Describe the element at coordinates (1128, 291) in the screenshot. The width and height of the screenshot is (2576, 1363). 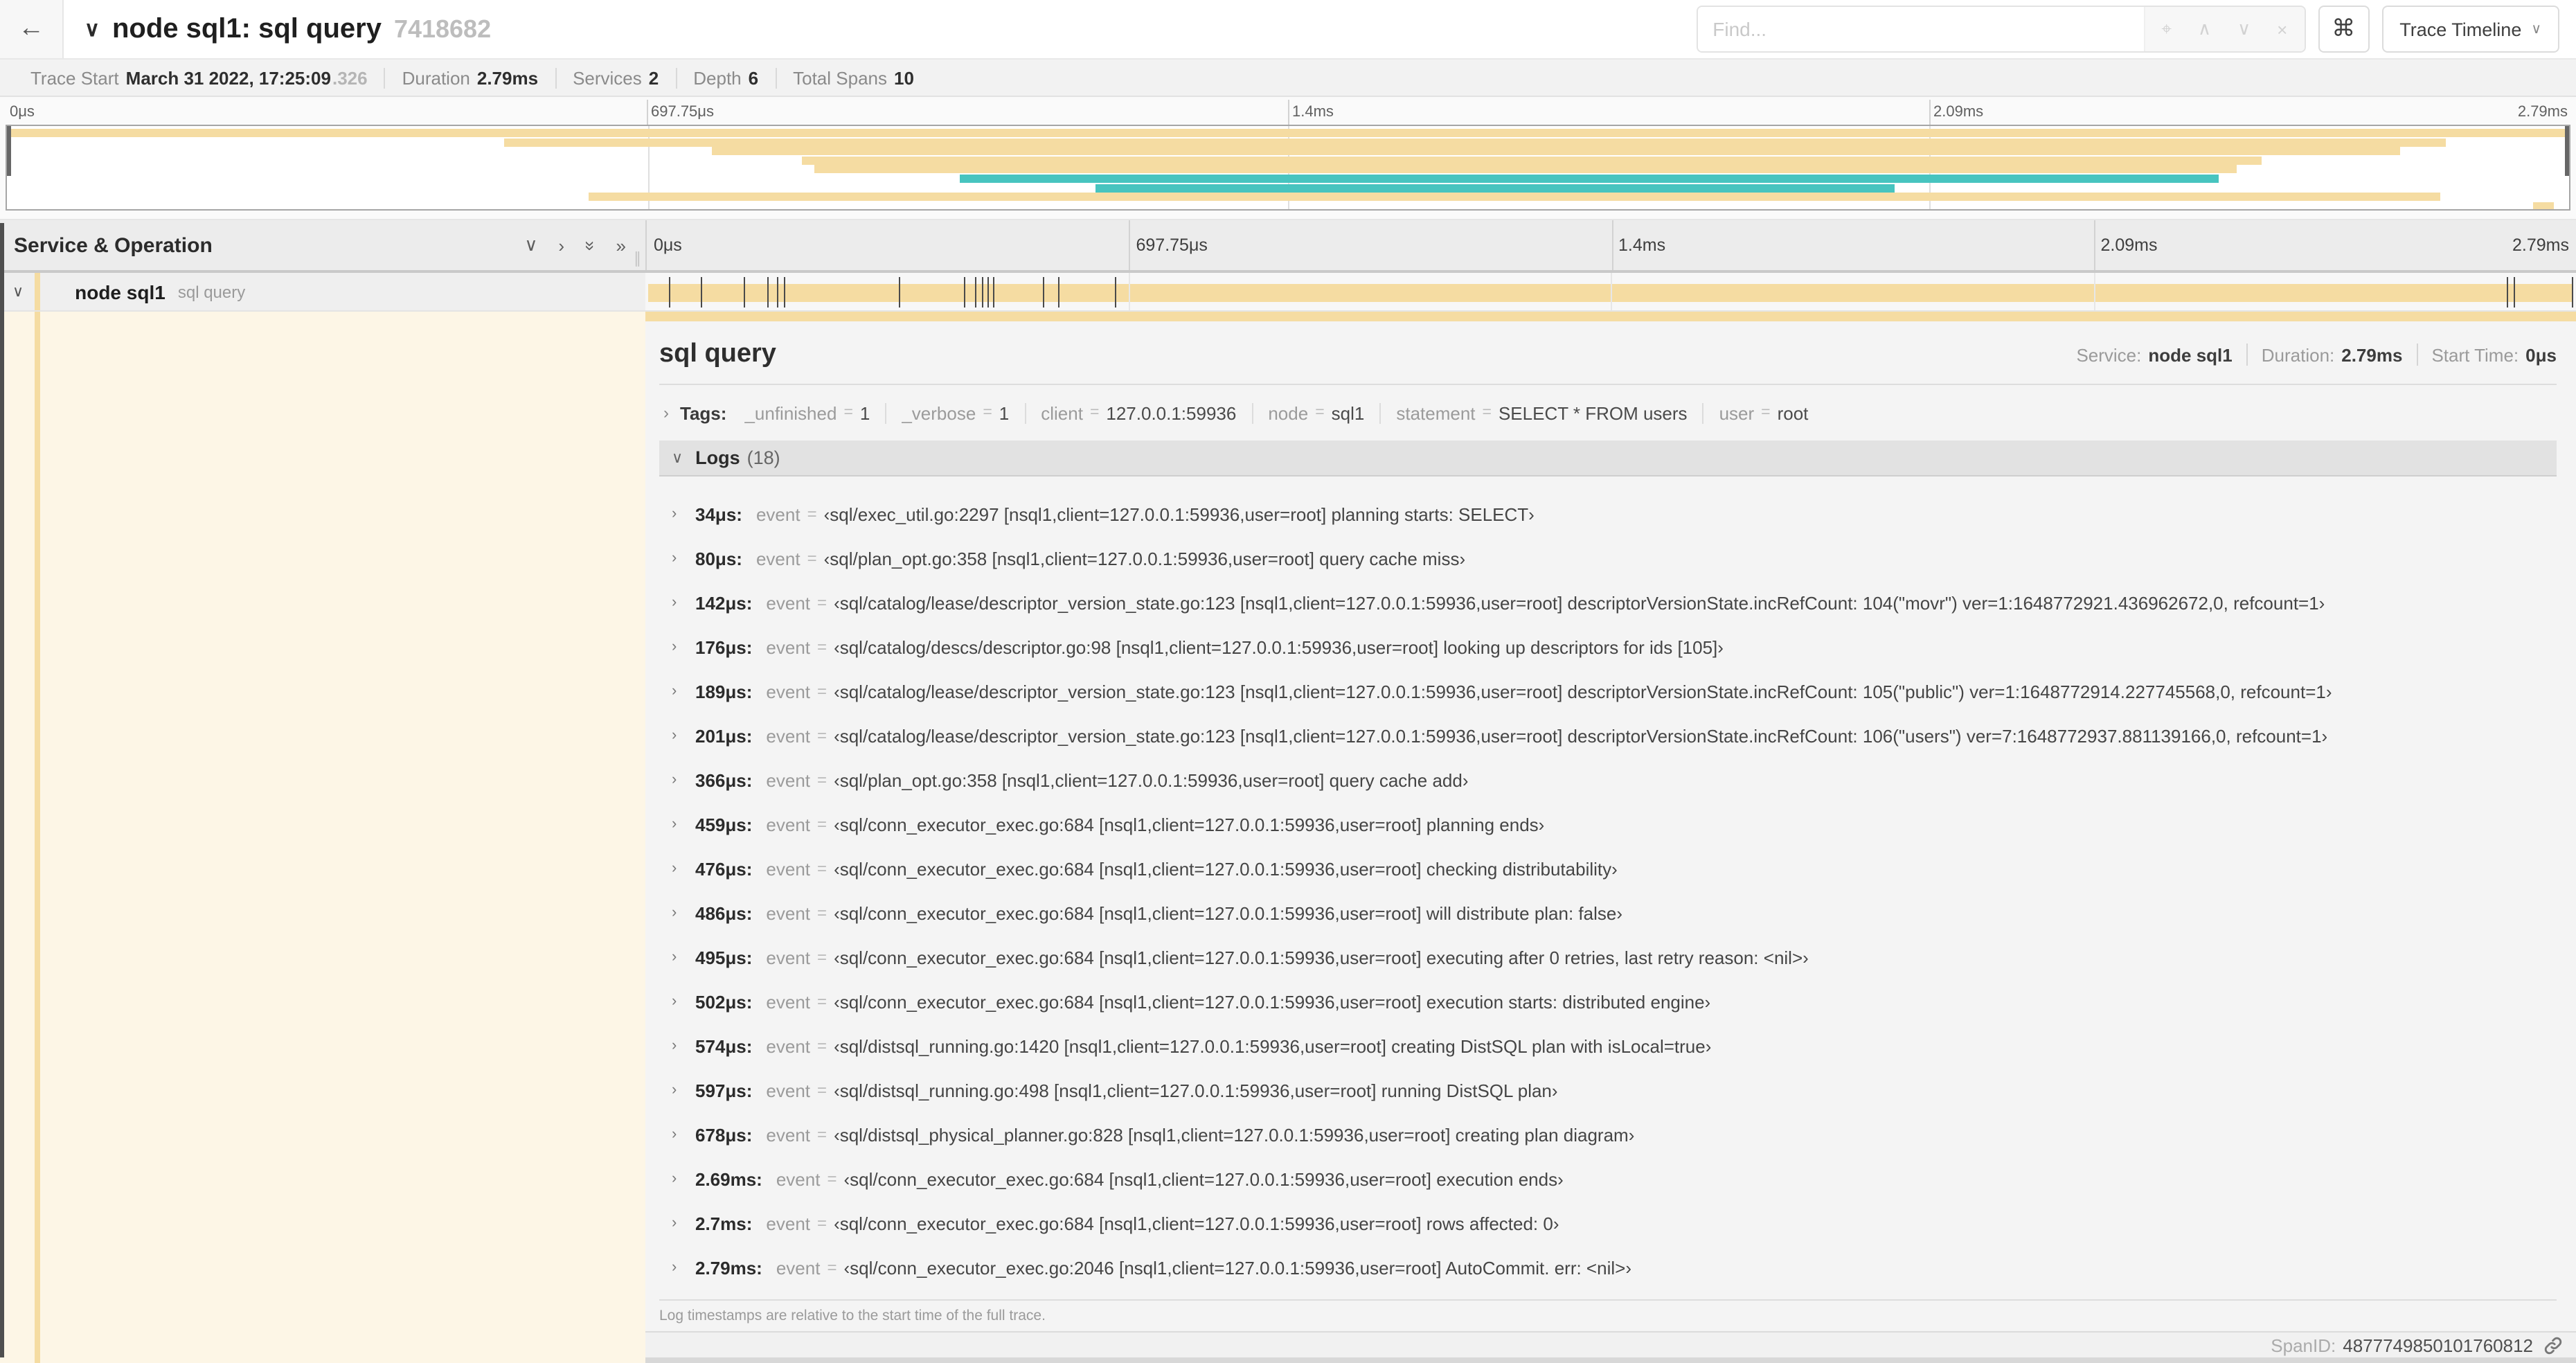
I see `timeline-grid-line` at that location.